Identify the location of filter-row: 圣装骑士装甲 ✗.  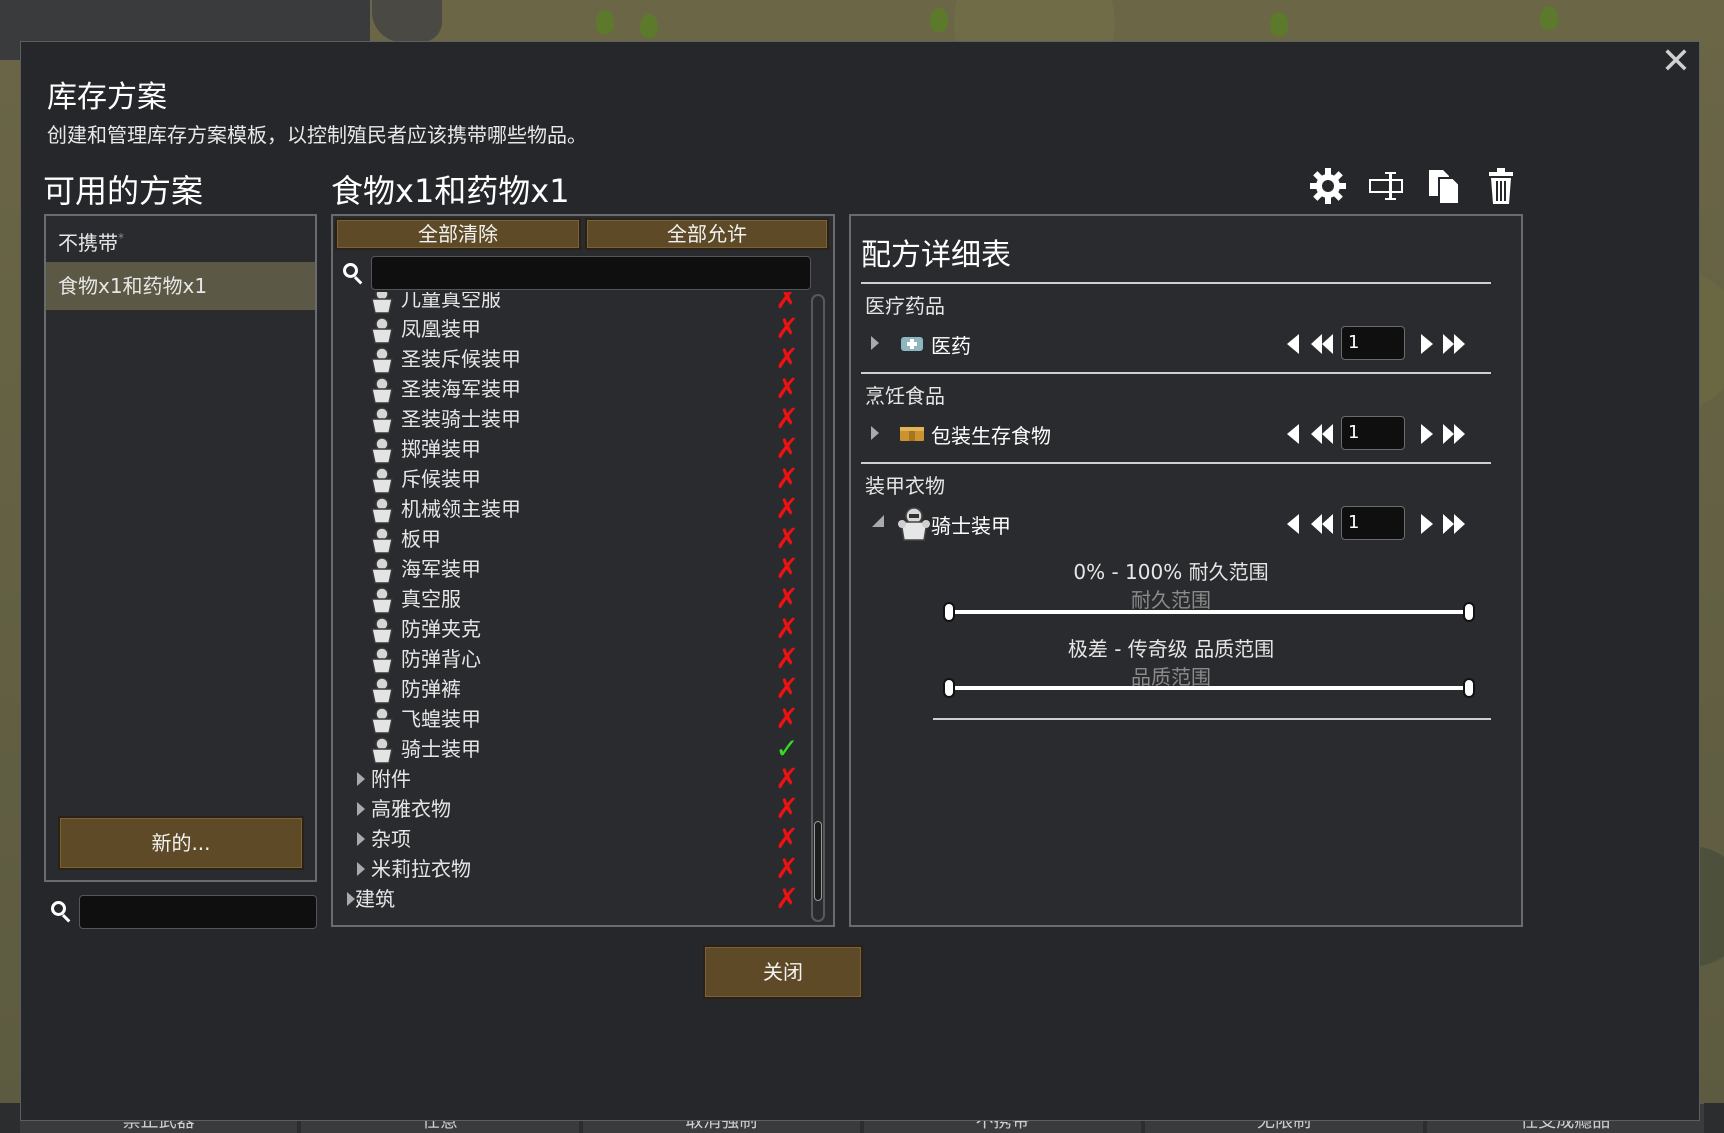
(573, 419).